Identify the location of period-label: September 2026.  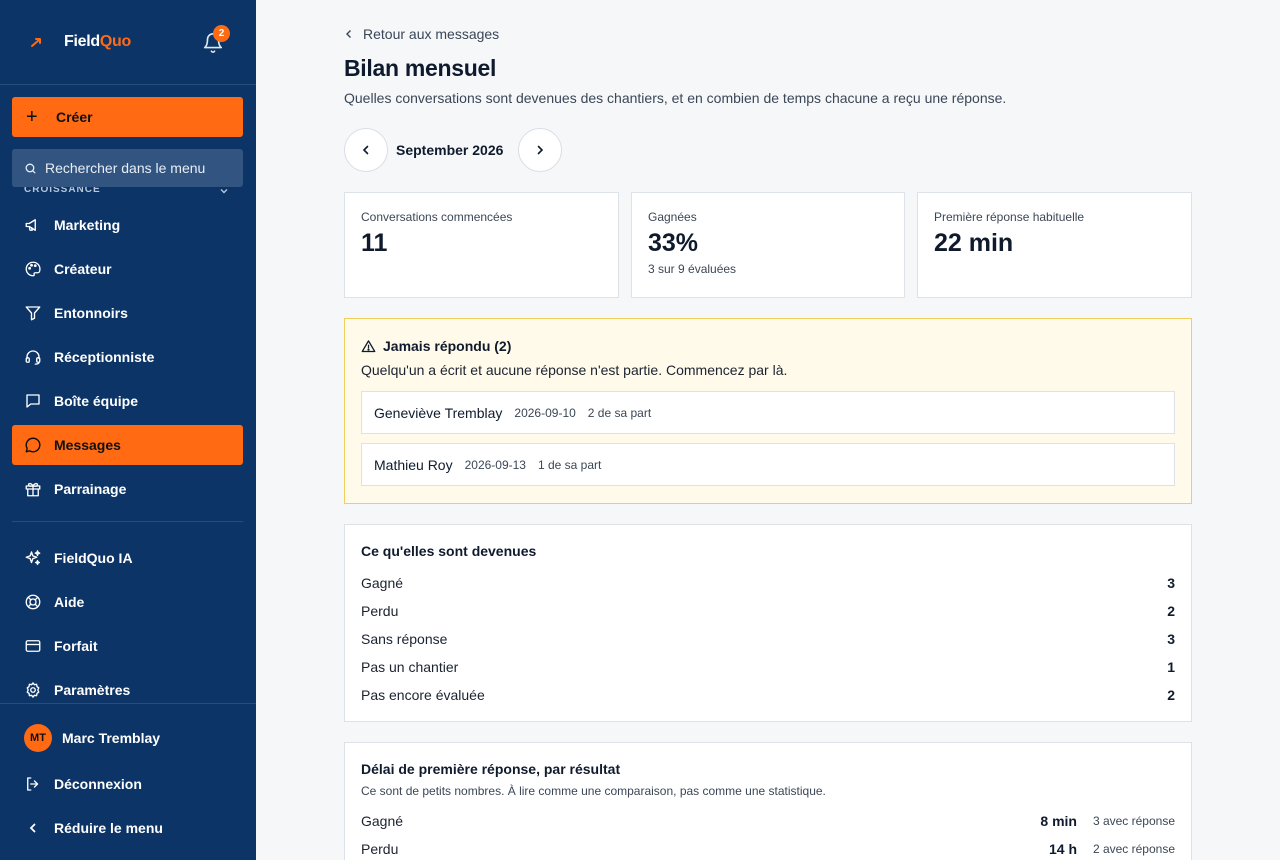
(450, 150).